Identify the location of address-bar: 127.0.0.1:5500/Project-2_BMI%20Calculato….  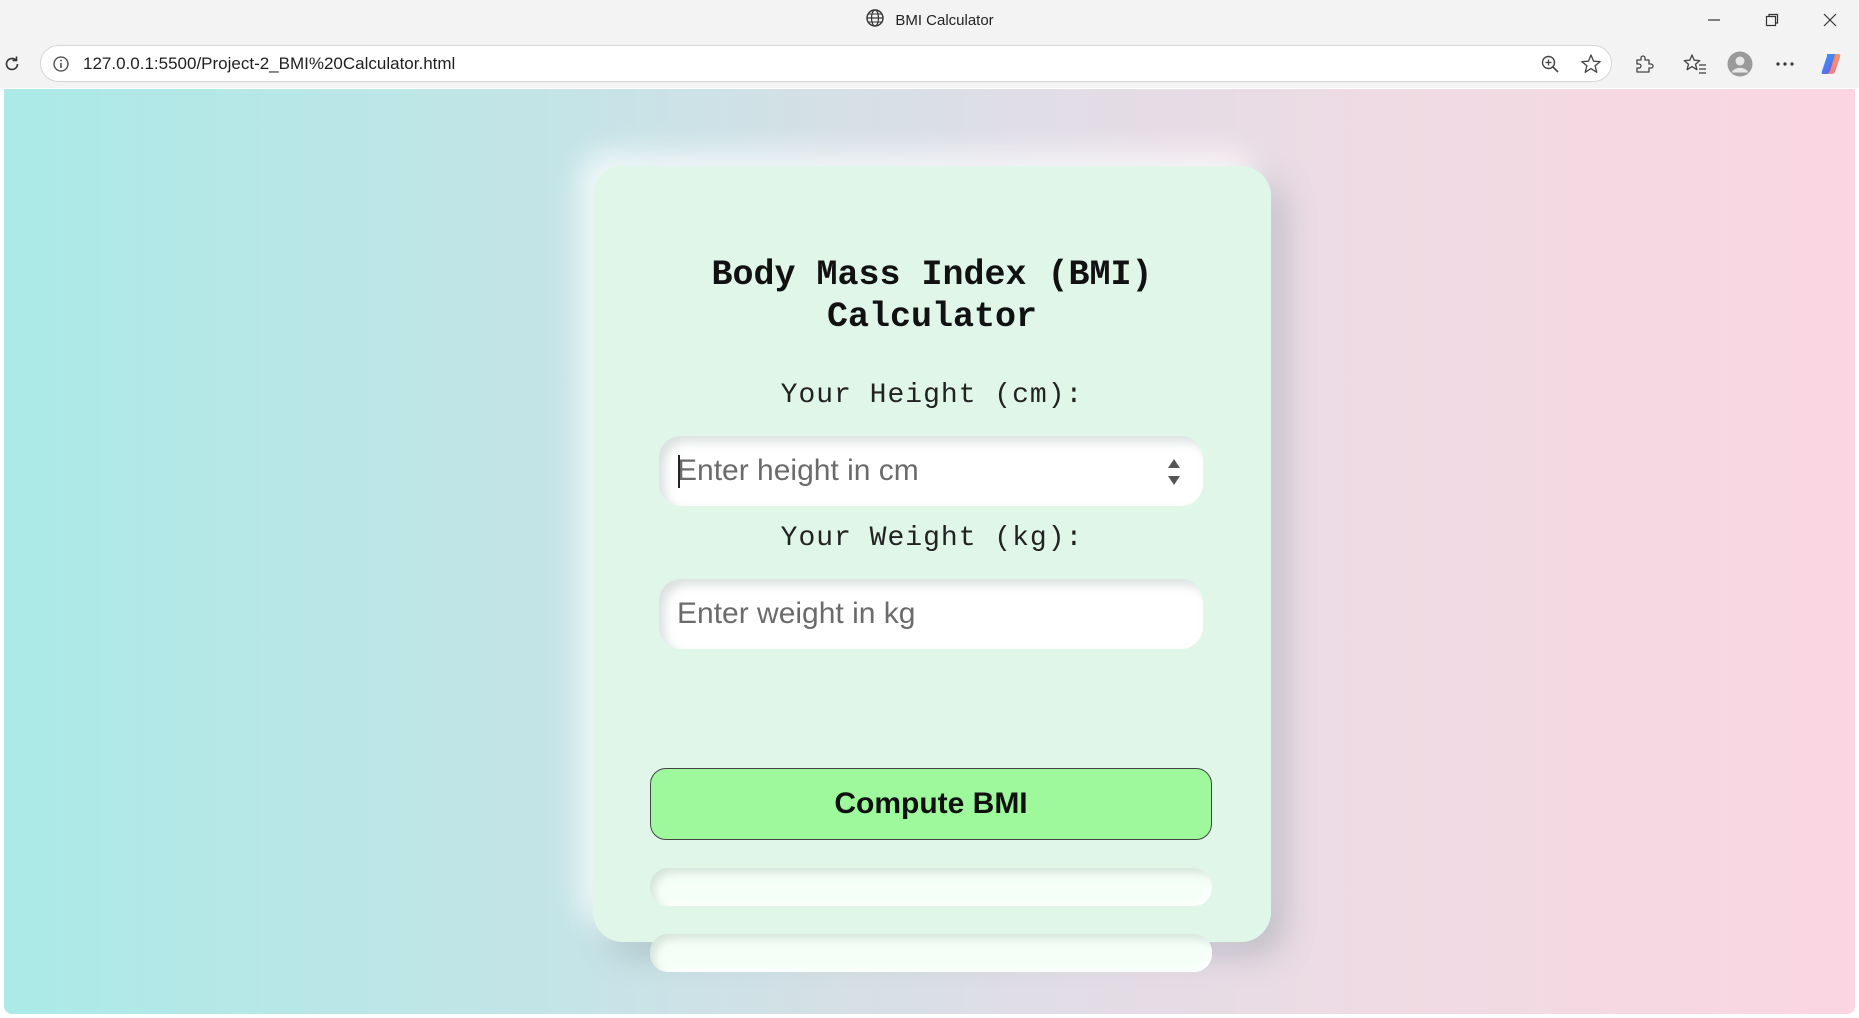
(826, 63).